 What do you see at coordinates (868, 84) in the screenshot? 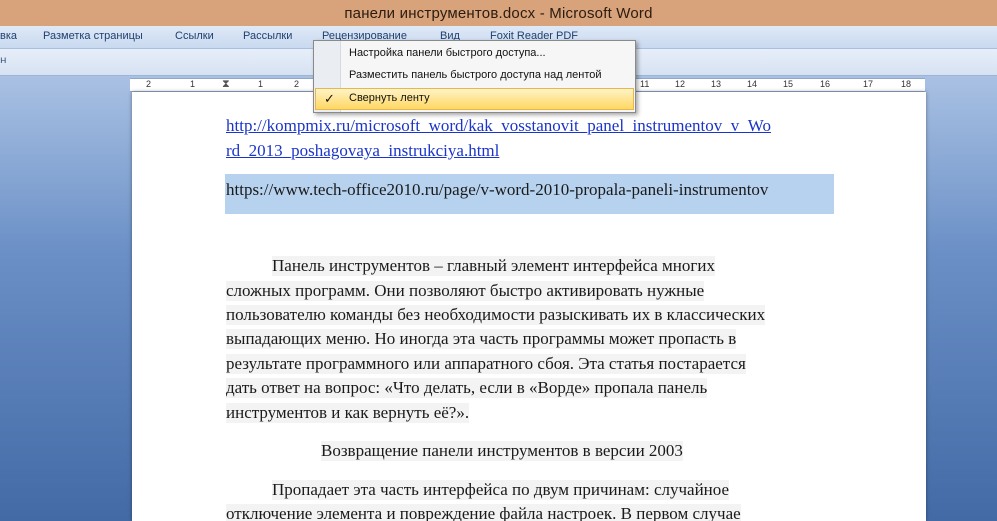
I see `ruler-number: 17` at bounding box center [868, 84].